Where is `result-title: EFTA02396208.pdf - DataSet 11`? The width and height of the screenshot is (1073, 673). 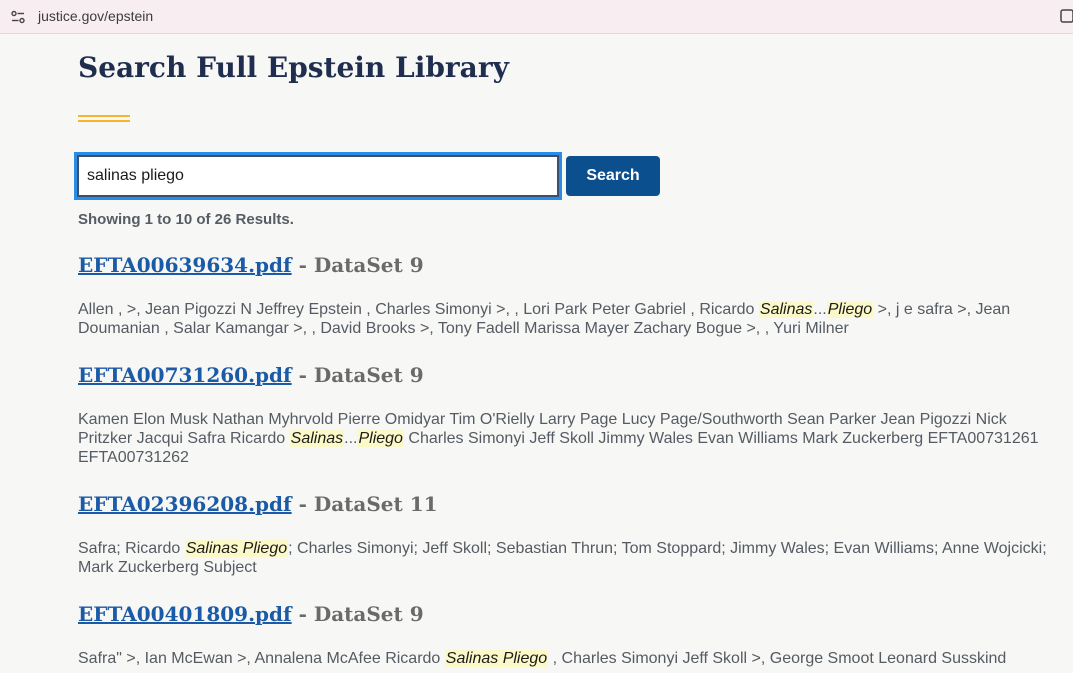
result-title: EFTA02396208.pdf - DataSet 11 is located at coordinates (563, 504).